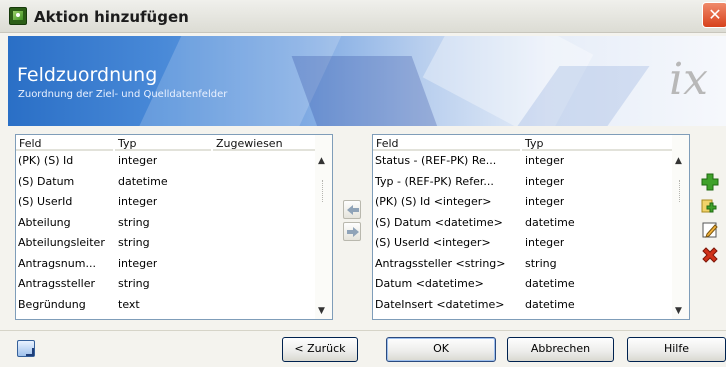  I want to click on list-item: (S) UserId integer, so click(165, 203).